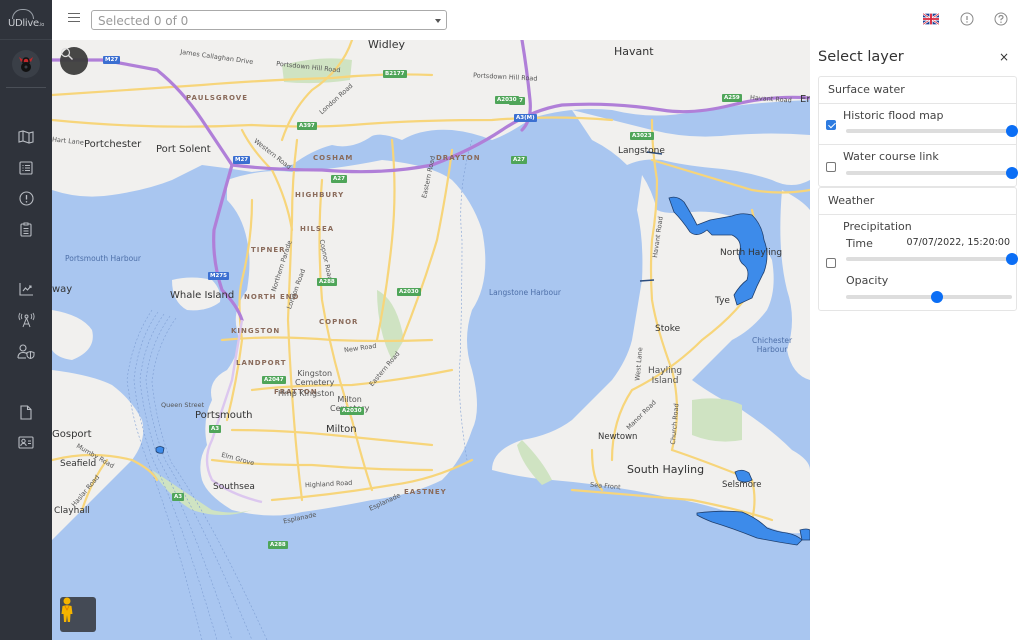  Describe the element at coordinates (831, 125) in the screenshot. I see `layer-checkbox-historic-flood-map` at that location.